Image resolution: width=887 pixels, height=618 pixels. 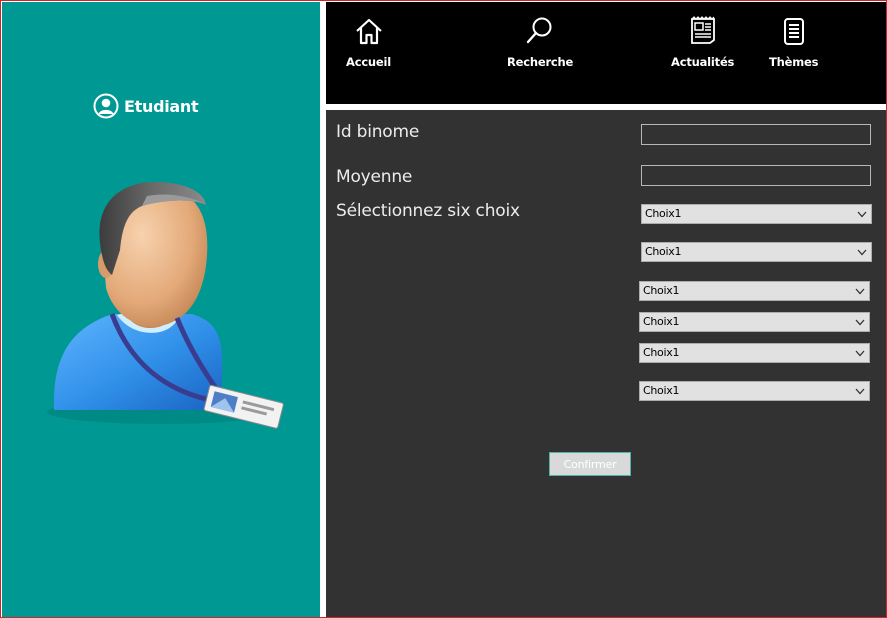 I want to click on top-nav-bar: Accueil Recherche Actualités Thèmes, so click(x=606, y=53).